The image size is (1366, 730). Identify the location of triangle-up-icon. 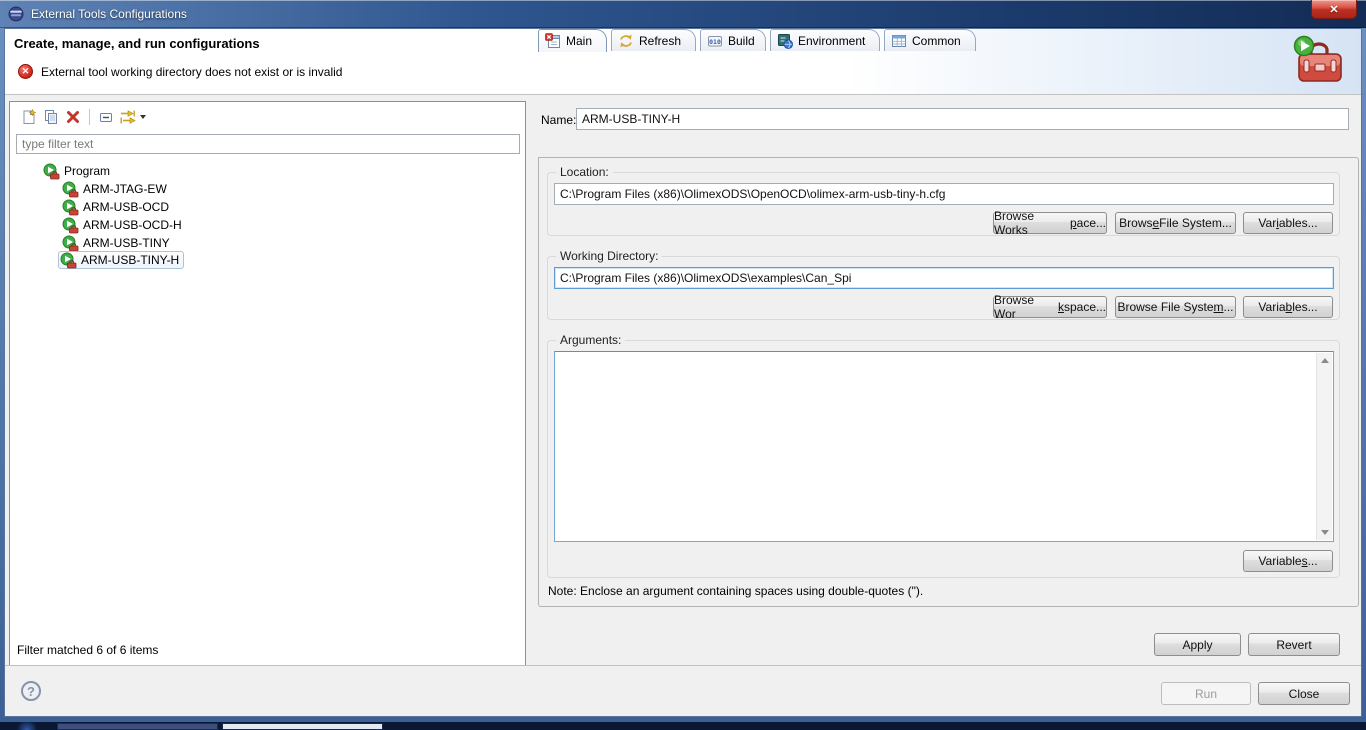
(1324, 360).